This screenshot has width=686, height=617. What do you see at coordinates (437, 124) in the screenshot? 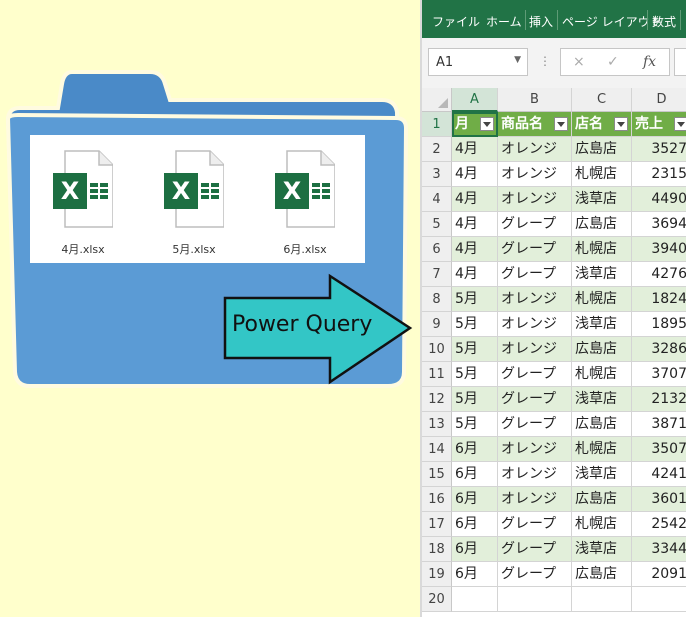
I see `row-header: 1` at bounding box center [437, 124].